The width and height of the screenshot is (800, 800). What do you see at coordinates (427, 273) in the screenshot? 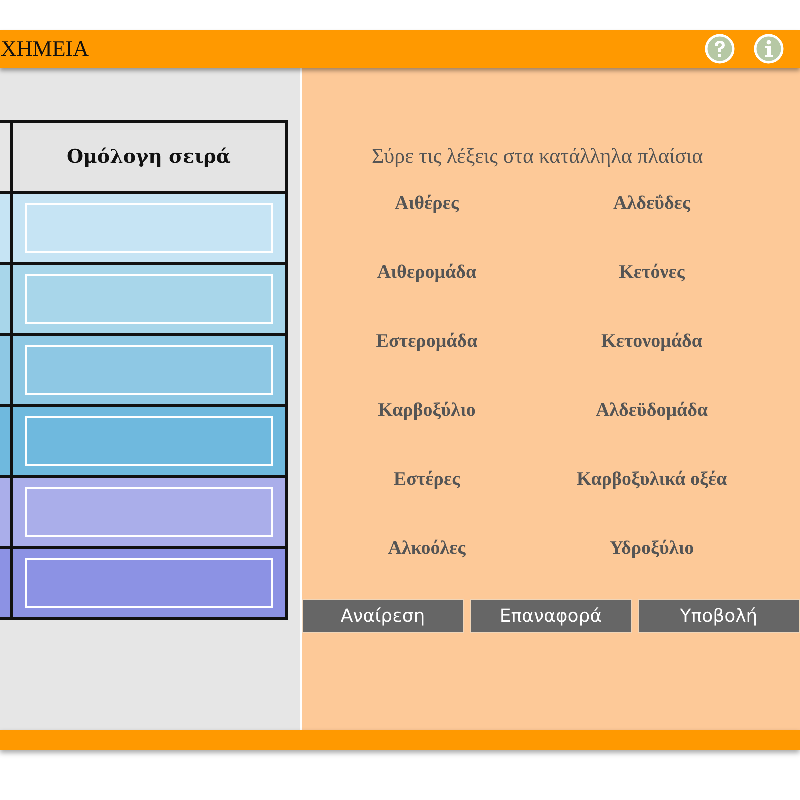
I see `draggable-word: Αιθερομάδα` at bounding box center [427, 273].